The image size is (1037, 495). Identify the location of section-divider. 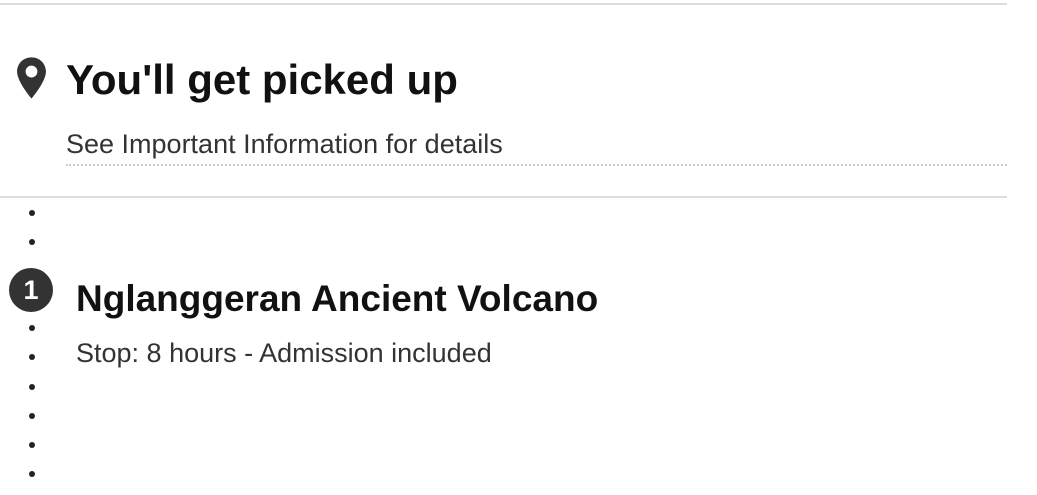
(503, 197).